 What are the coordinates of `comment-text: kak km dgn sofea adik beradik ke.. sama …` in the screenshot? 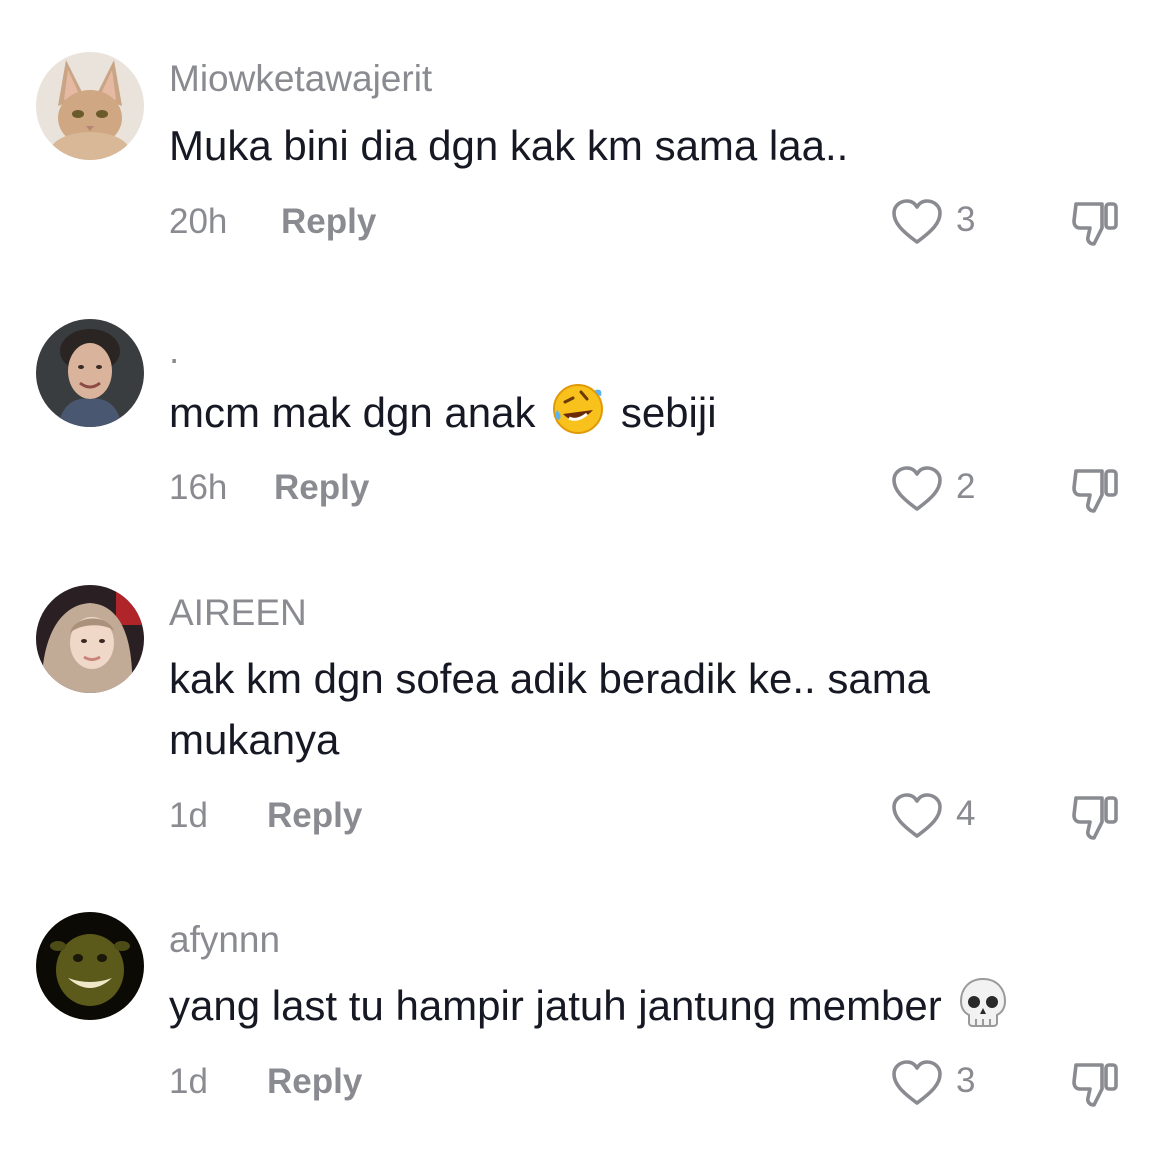 It's located at (555, 709).